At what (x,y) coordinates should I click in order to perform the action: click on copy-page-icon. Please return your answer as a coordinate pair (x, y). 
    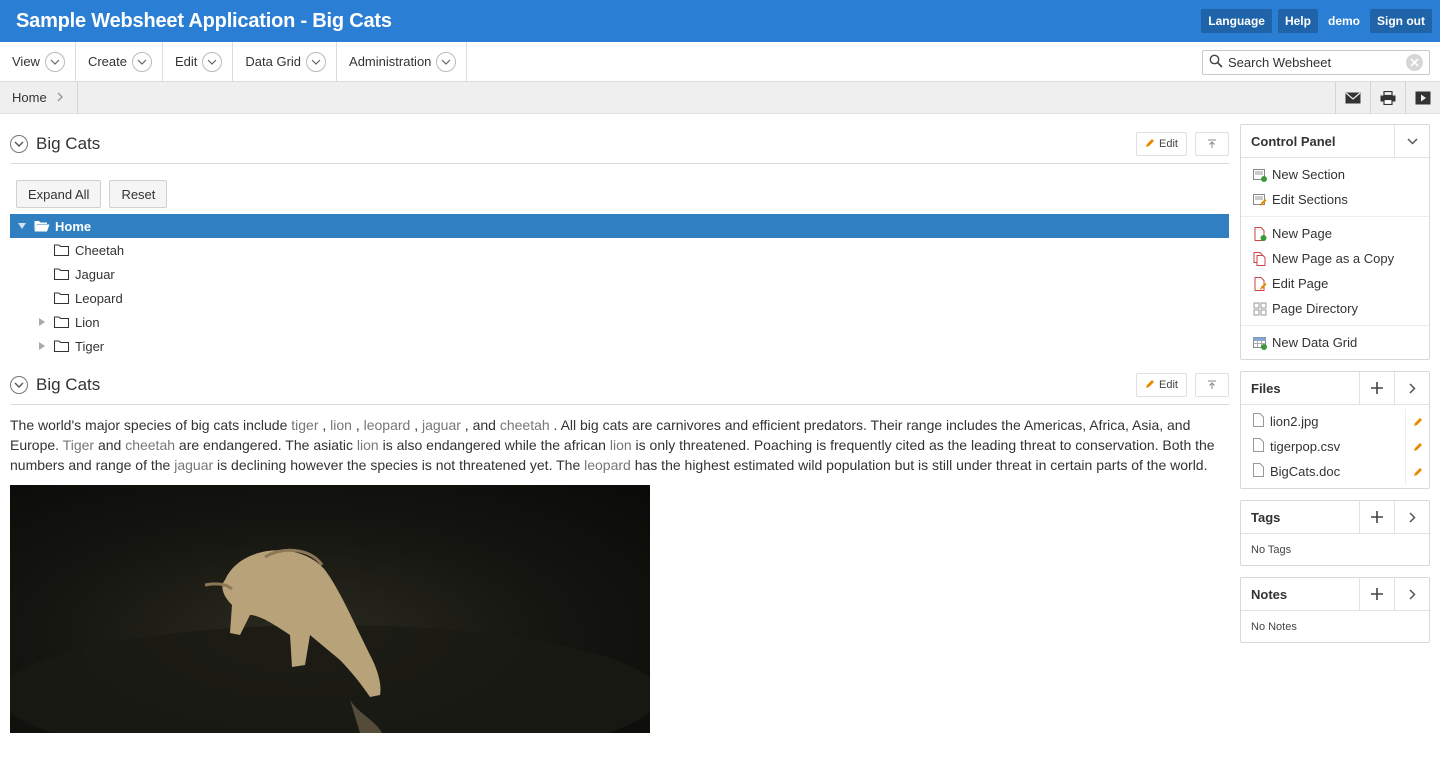
    Looking at the image, I should click on (1260, 258).